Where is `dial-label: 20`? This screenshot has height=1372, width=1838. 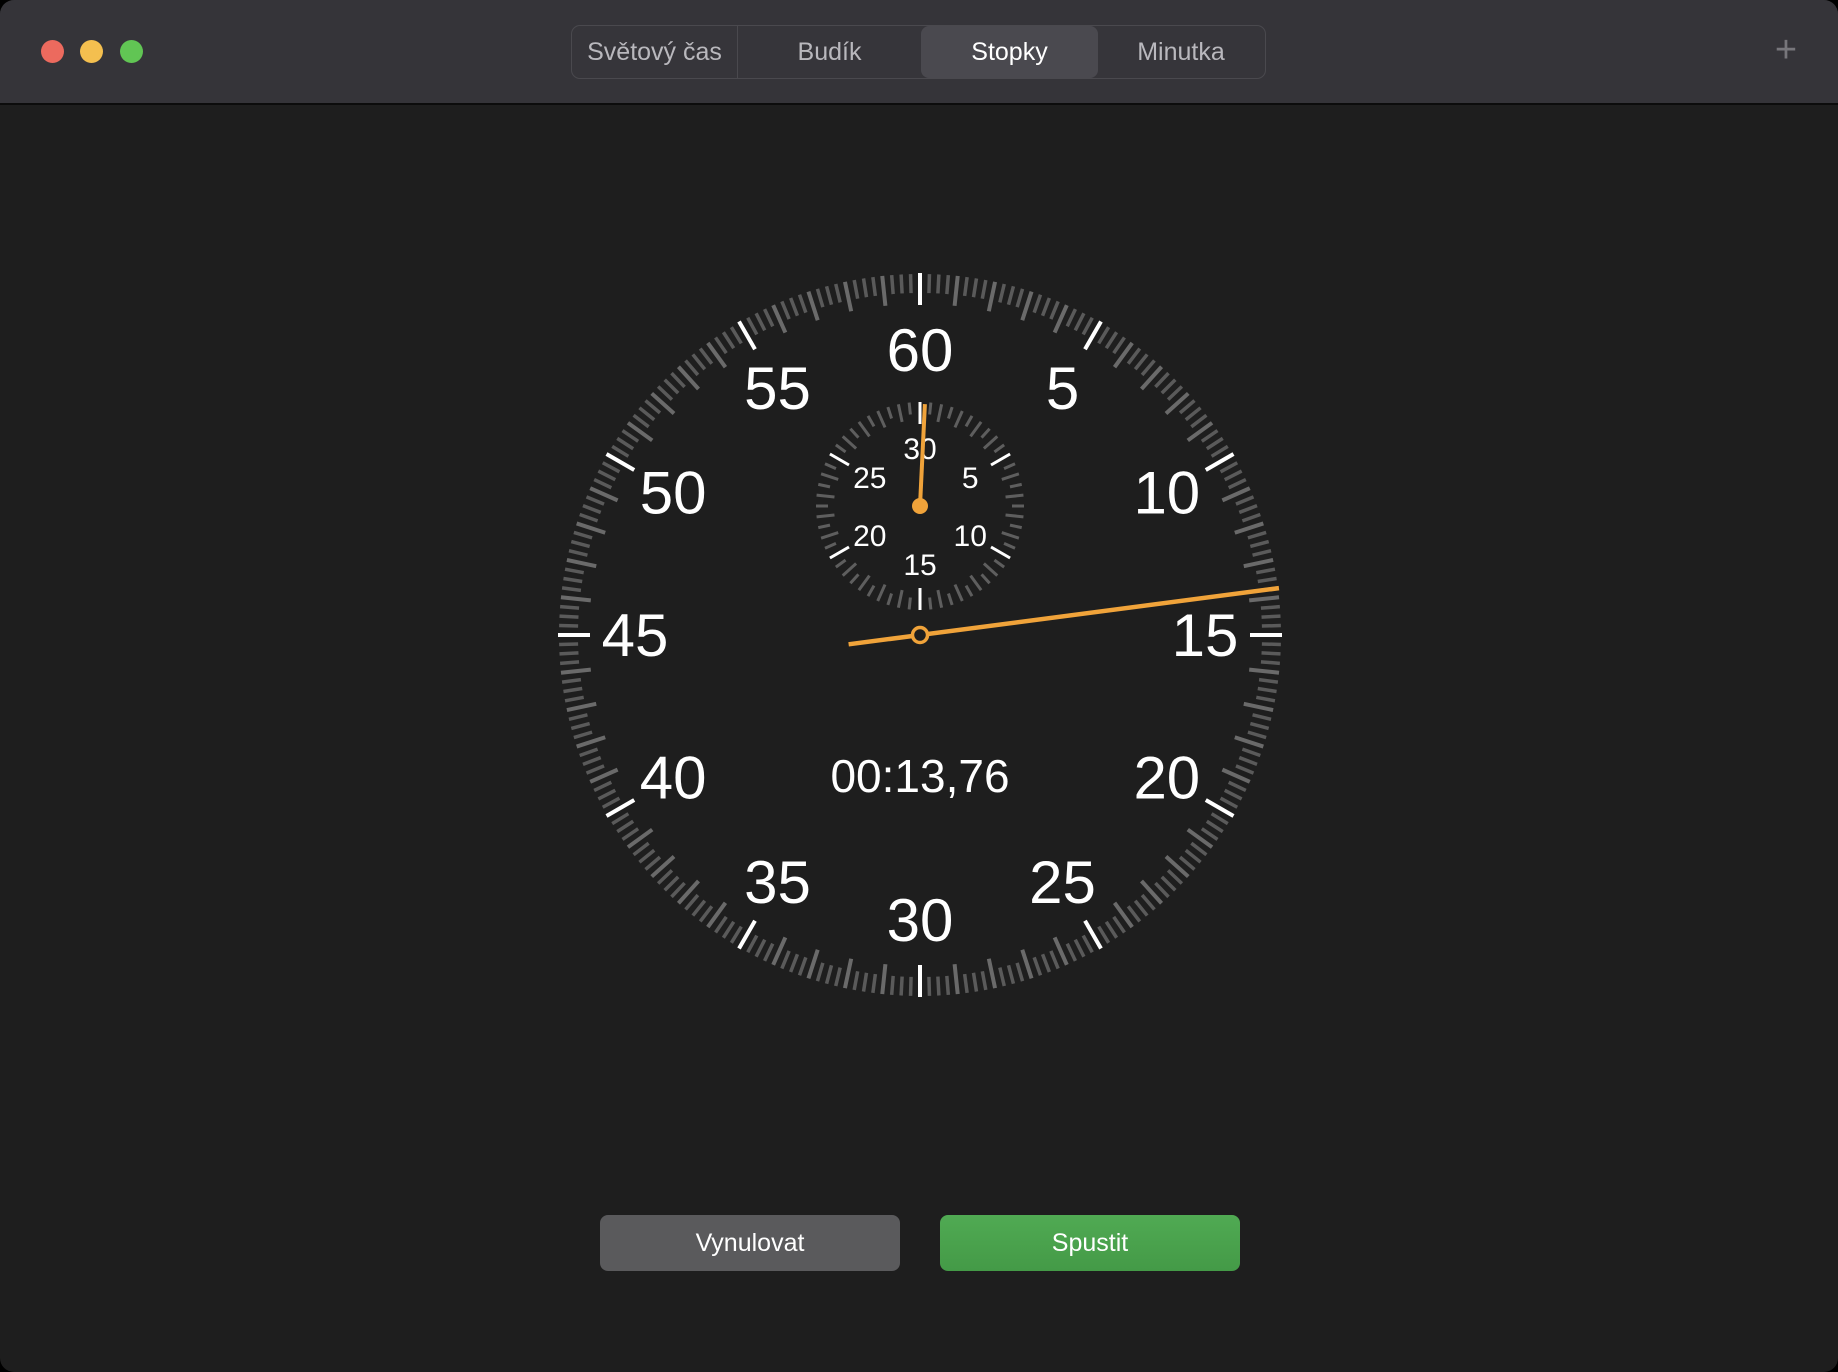
dial-label: 20 is located at coordinates (1166, 778).